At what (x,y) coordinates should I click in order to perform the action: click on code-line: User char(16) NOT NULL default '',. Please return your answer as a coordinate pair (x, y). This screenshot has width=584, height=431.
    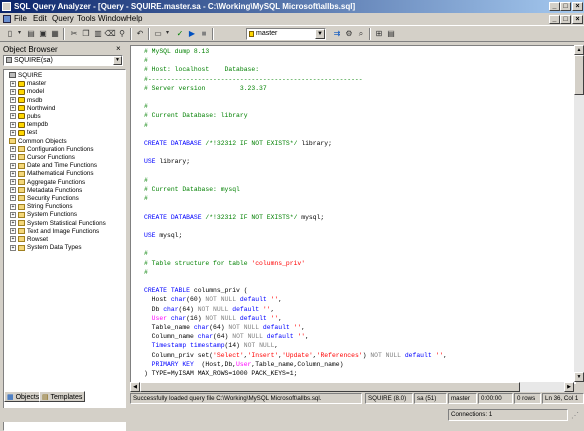
    Looking at the image, I should click on (213, 319).